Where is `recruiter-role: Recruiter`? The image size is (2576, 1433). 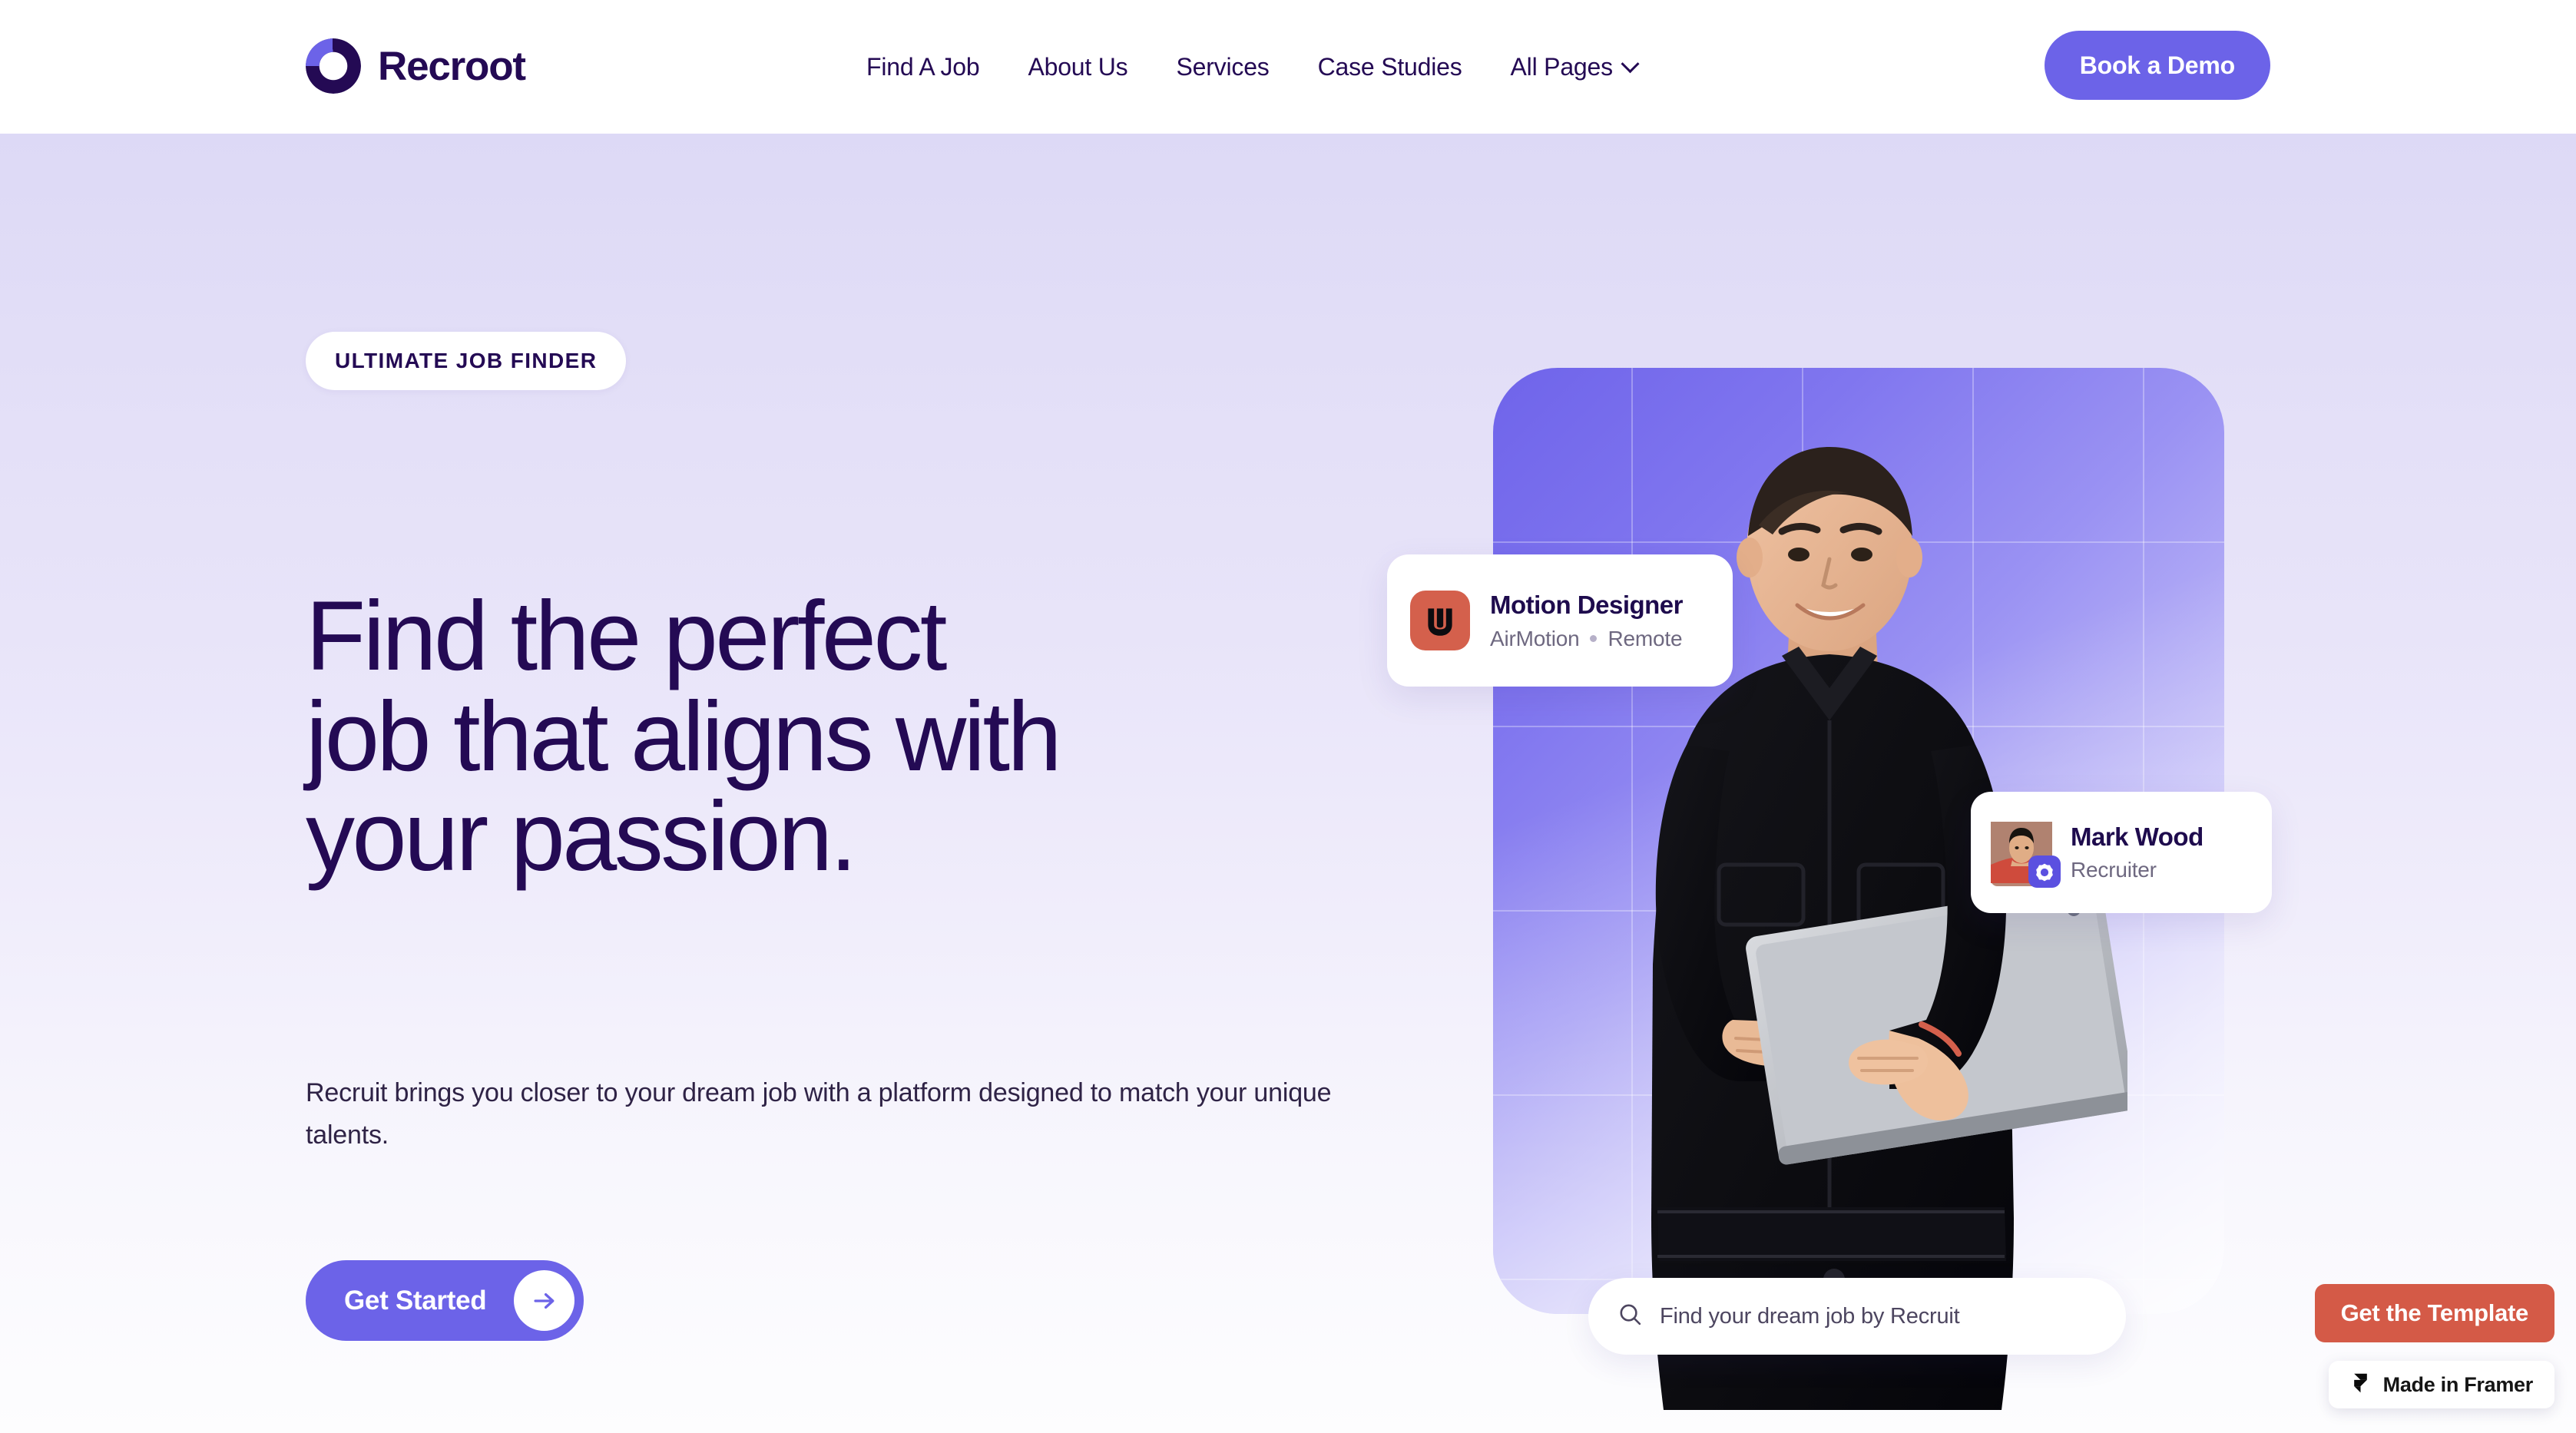
recruiter-role: Recruiter is located at coordinates (2114, 870).